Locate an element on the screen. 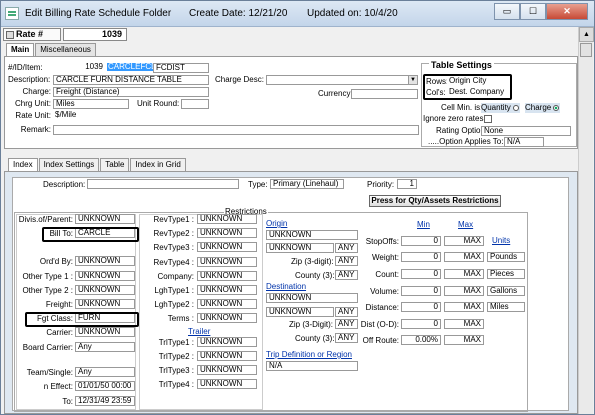  scroll-thumb is located at coordinates (586, 50).